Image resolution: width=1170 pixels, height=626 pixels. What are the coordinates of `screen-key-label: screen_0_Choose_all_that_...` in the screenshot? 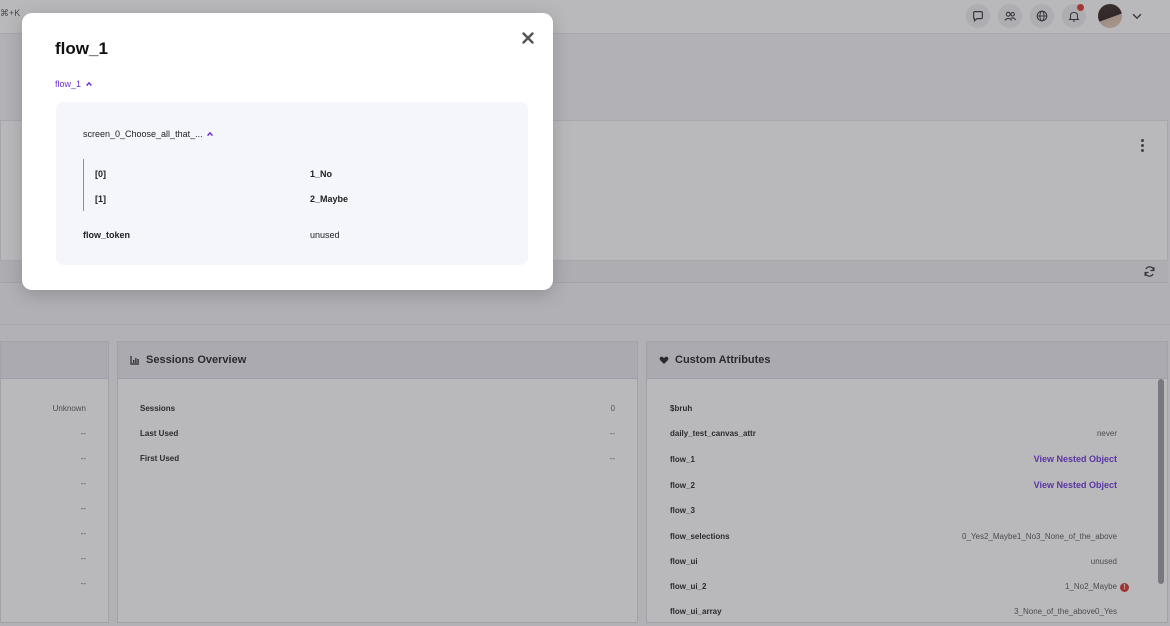 It's located at (143, 134).